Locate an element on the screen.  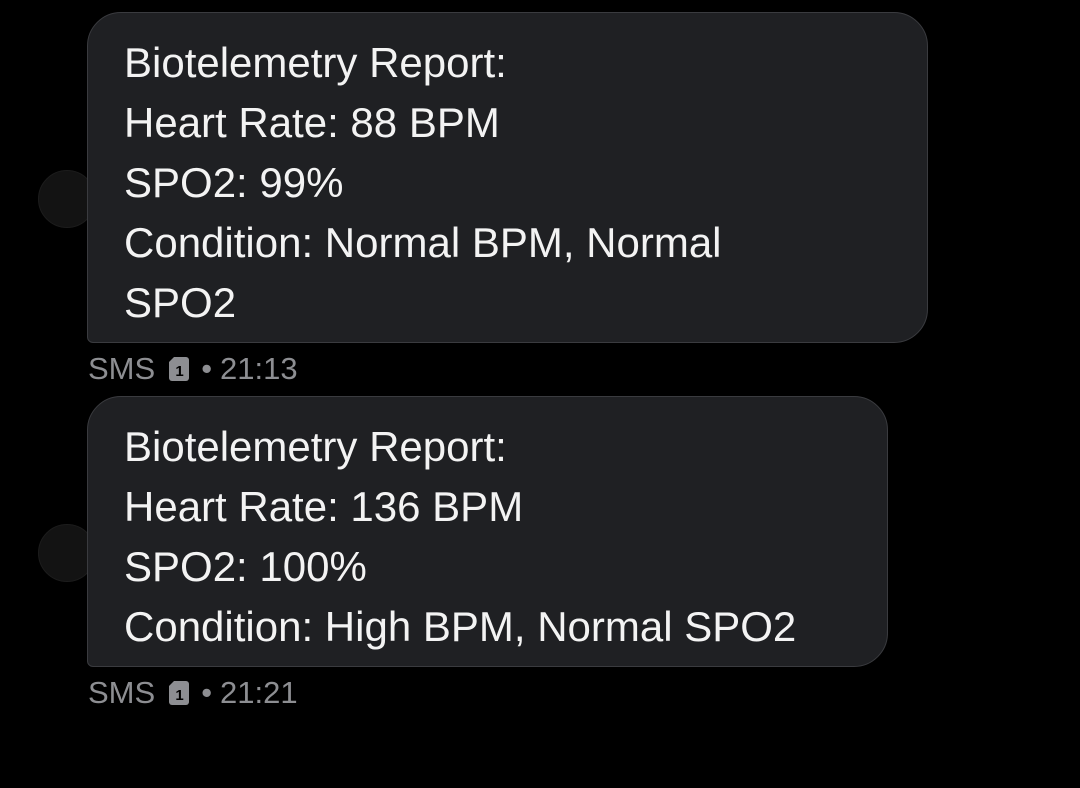
timestamp: 21:13 is located at coordinates (259, 368).